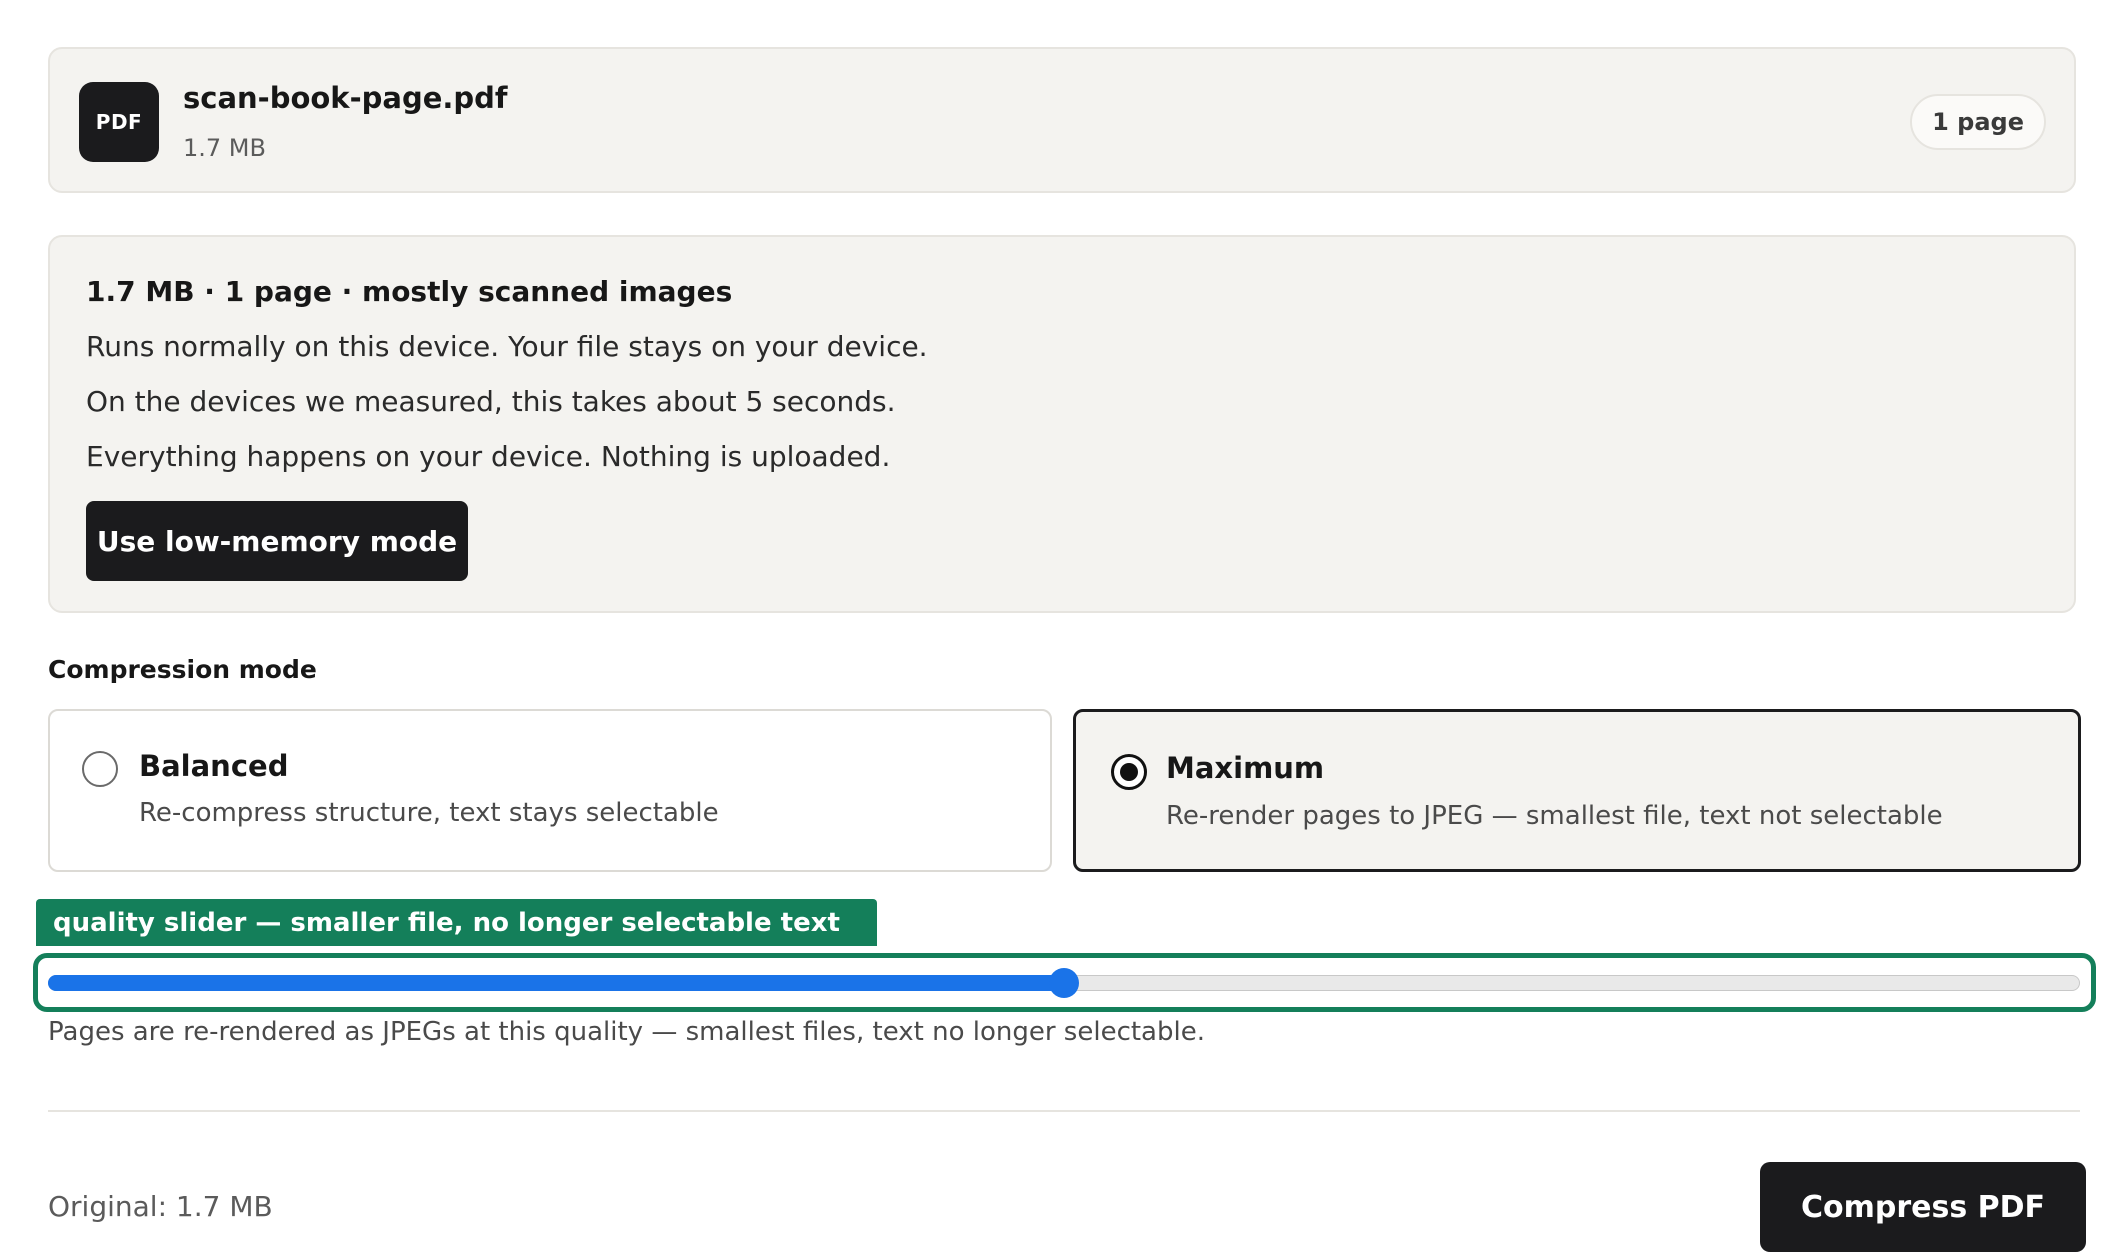 This screenshot has height=1252, width=2124. What do you see at coordinates (1062, 120) in the screenshot?
I see `file-card: PDF scan-book-page.pdf 1.7 MB 1 page` at bounding box center [1062, 120].